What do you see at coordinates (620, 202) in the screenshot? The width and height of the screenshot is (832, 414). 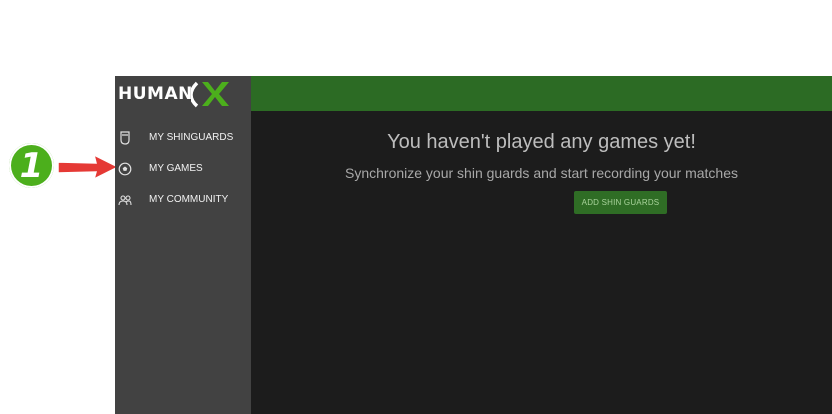 I see `add-shin-guards-button: ADD SHIN GUARDS` at bounding box center [620, 202].